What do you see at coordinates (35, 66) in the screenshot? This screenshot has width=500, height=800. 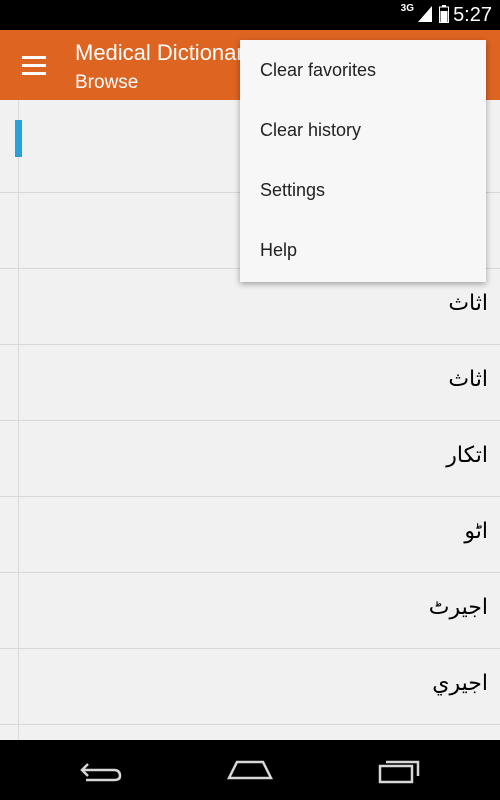 I see `menu-icon` at bounding box center [35, 66].